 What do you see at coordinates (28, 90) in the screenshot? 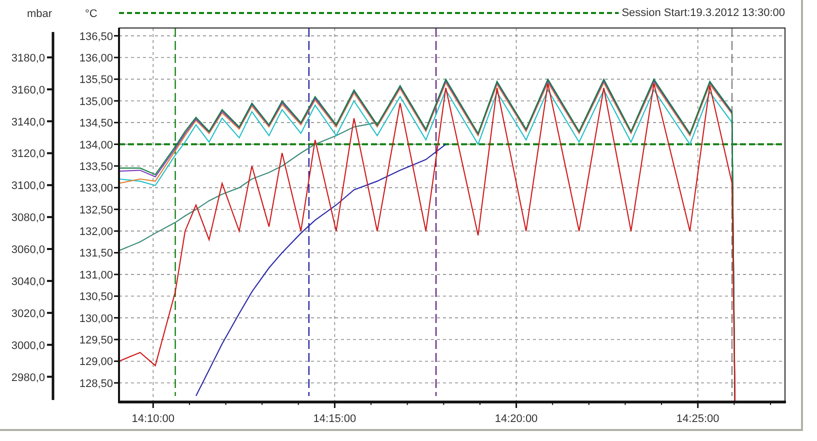
I see `axis-tick-label: 3160,0` at bounding box center [28, 90].